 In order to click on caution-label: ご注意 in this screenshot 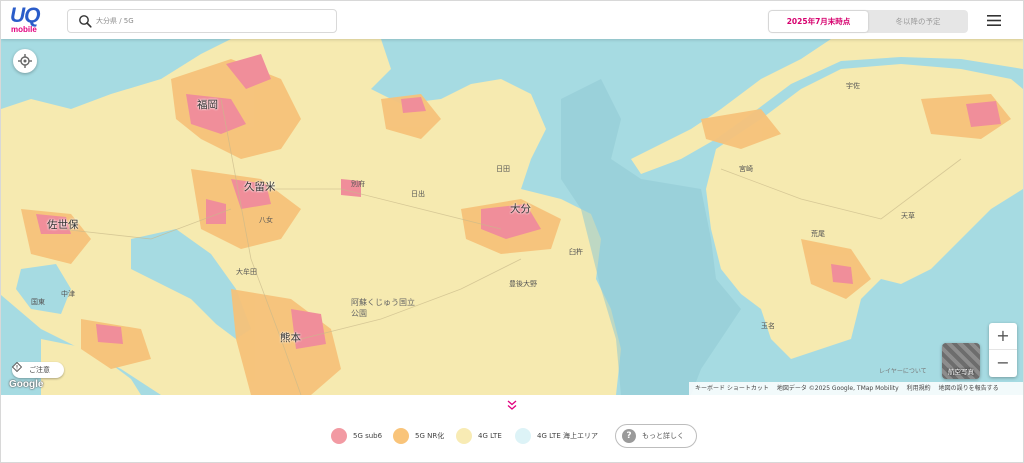, I will do `click(39, 370)`.